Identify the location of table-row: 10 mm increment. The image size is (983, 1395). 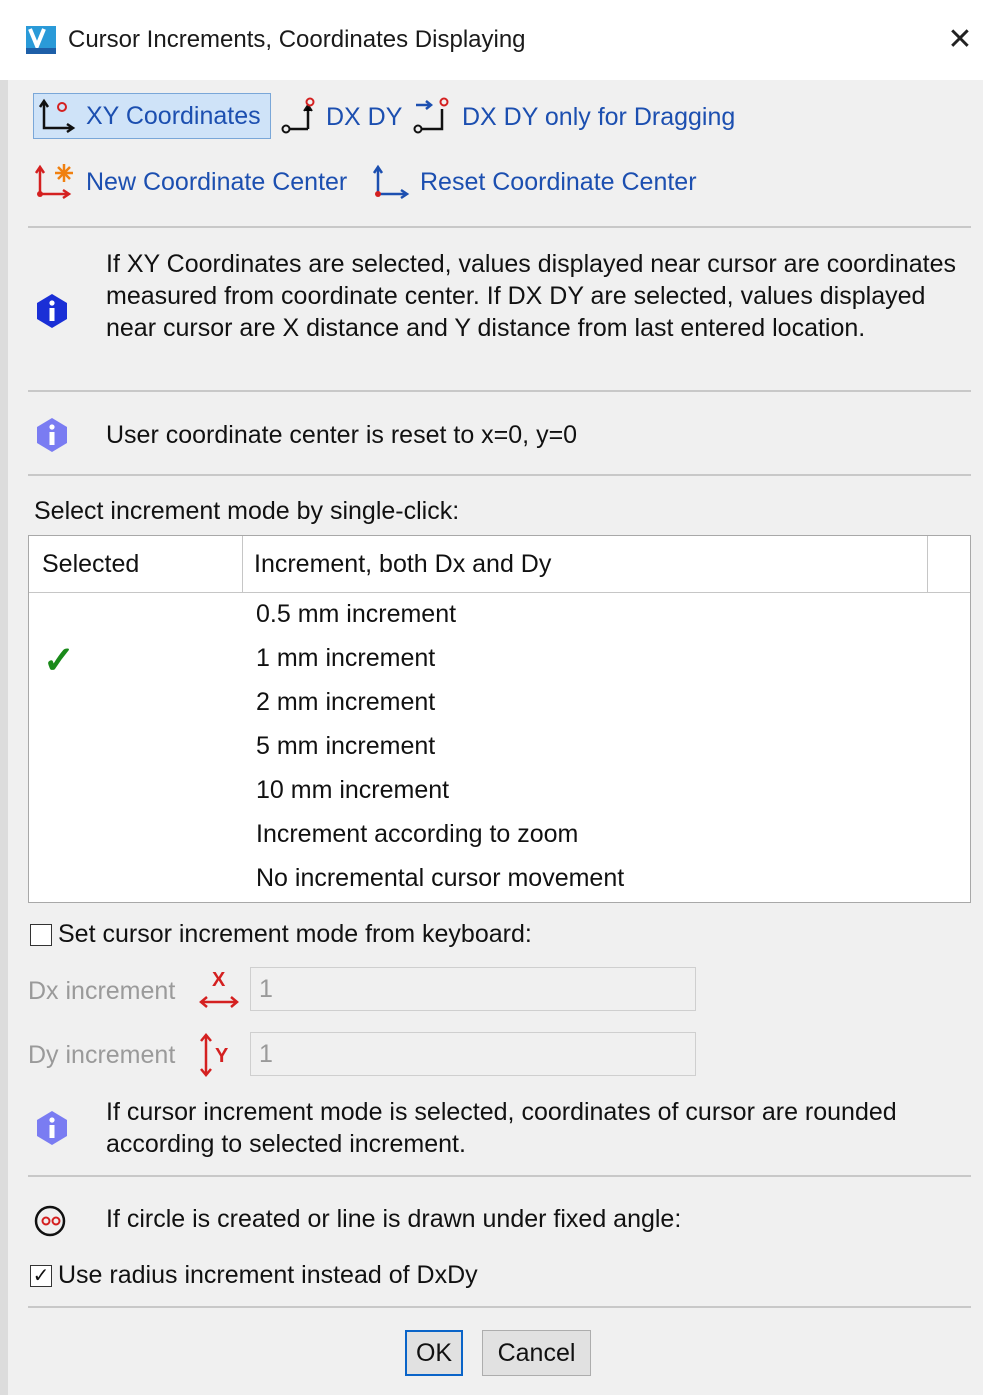
(499, 790).